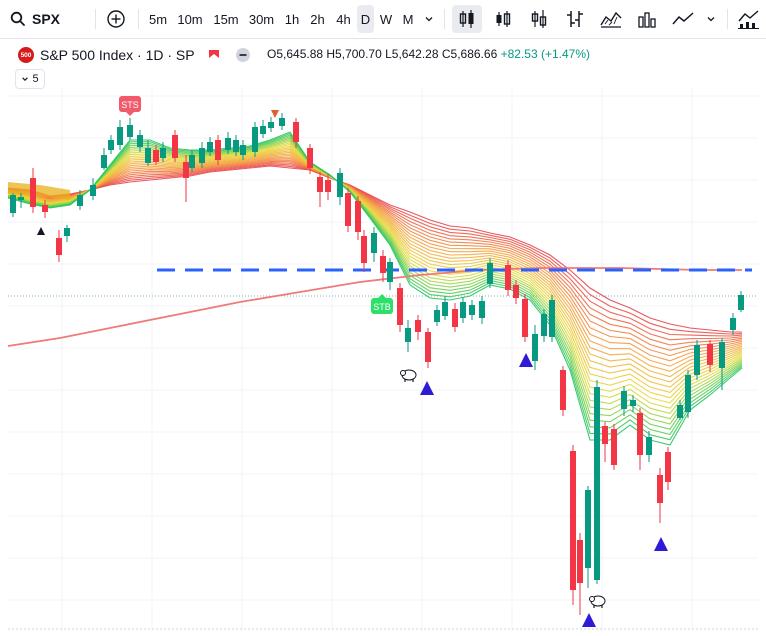 The width and height of the screenshot is (766, 636). I want to click on stb-label-pointer, so click(382, 296).